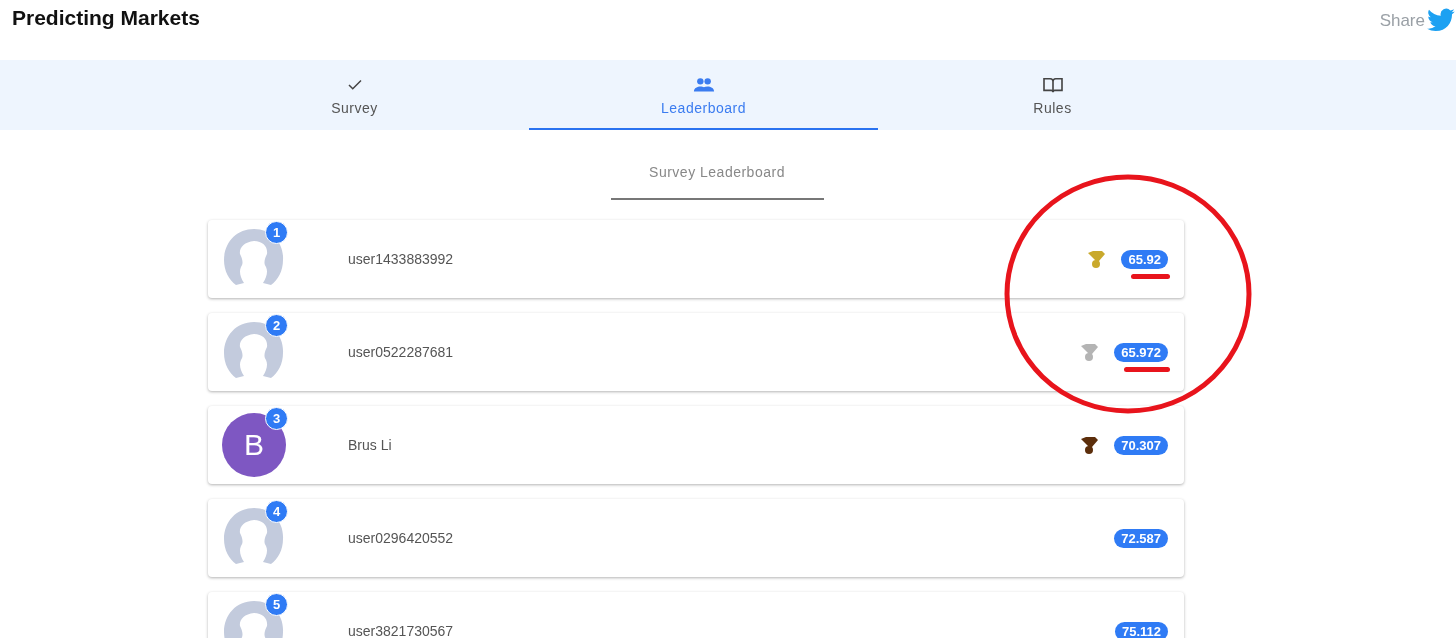 The image size is (1456, 638). What do you see at coordinates (276, 232) in the screenshot?
I see `rank-badge: 1` at bounding box center [276, 232].